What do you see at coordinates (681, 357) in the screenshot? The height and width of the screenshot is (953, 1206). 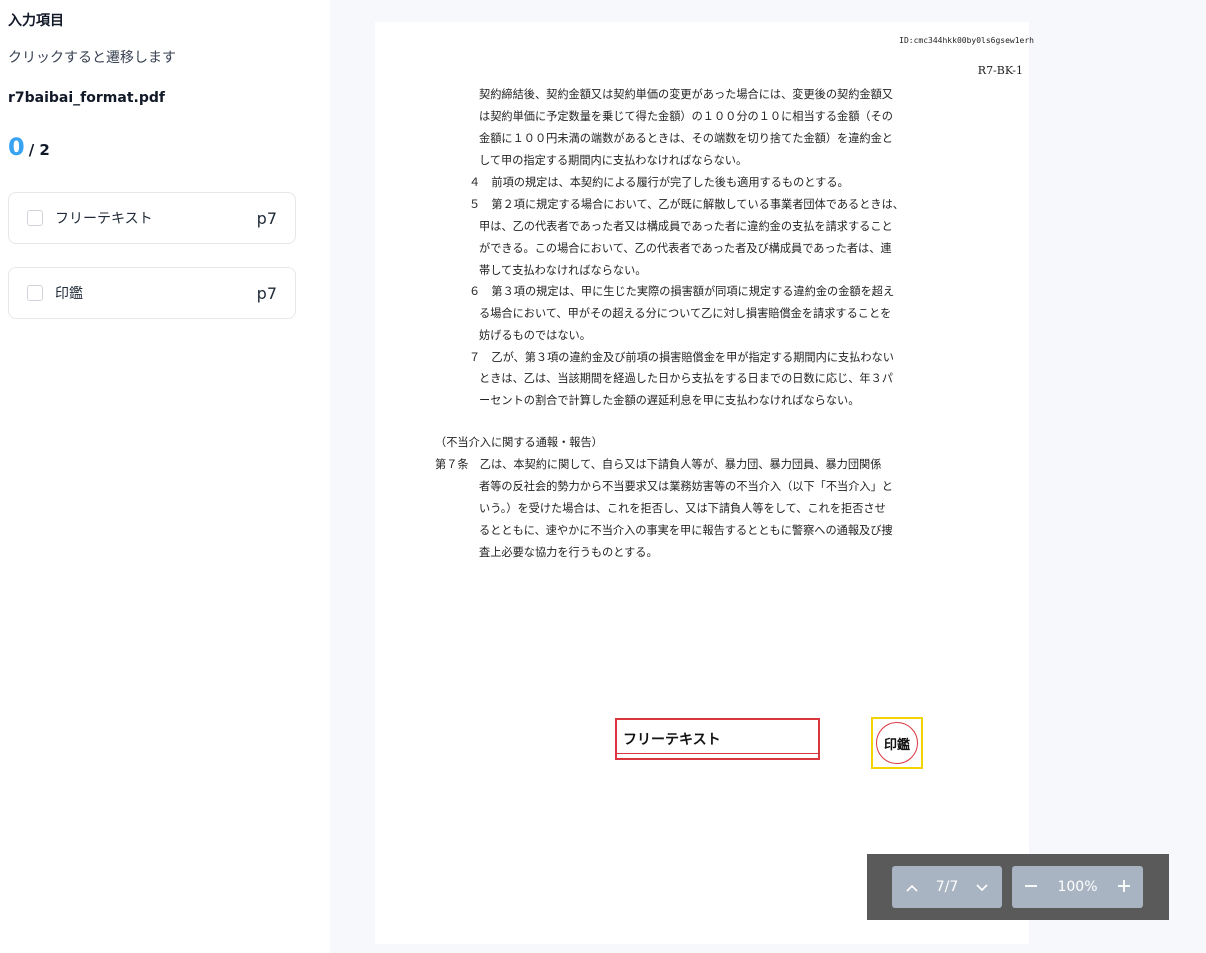 I see `document-line: ７ 乙が、第３項の違約金及び前項の損害賠償金を甲が指定する期間内に支払わない` at bounding box center [681, 357].